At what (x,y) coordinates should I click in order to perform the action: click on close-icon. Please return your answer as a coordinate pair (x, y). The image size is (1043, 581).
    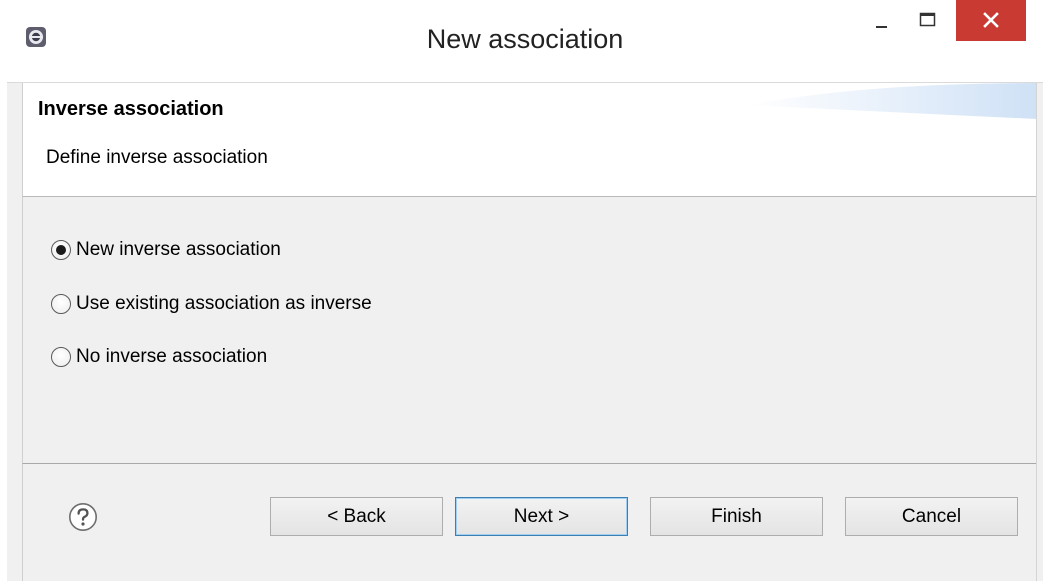
    Looking at the image, I should click on (991, 20).